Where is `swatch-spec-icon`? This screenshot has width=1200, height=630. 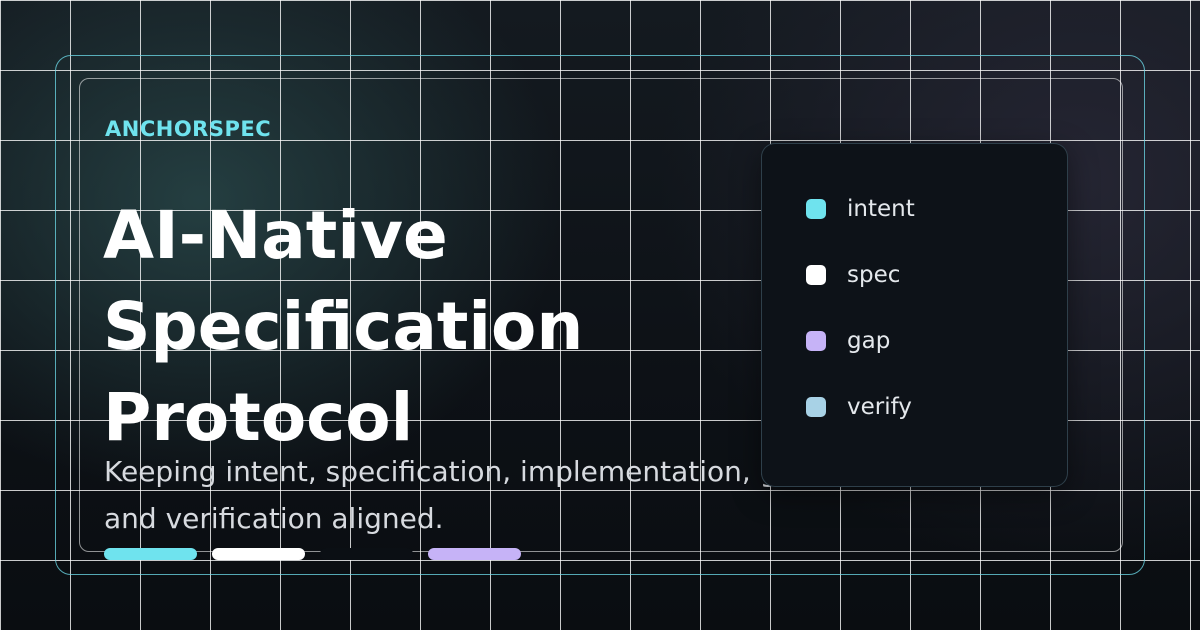 swatch-spec-icon is located at coordinates (816, 275).